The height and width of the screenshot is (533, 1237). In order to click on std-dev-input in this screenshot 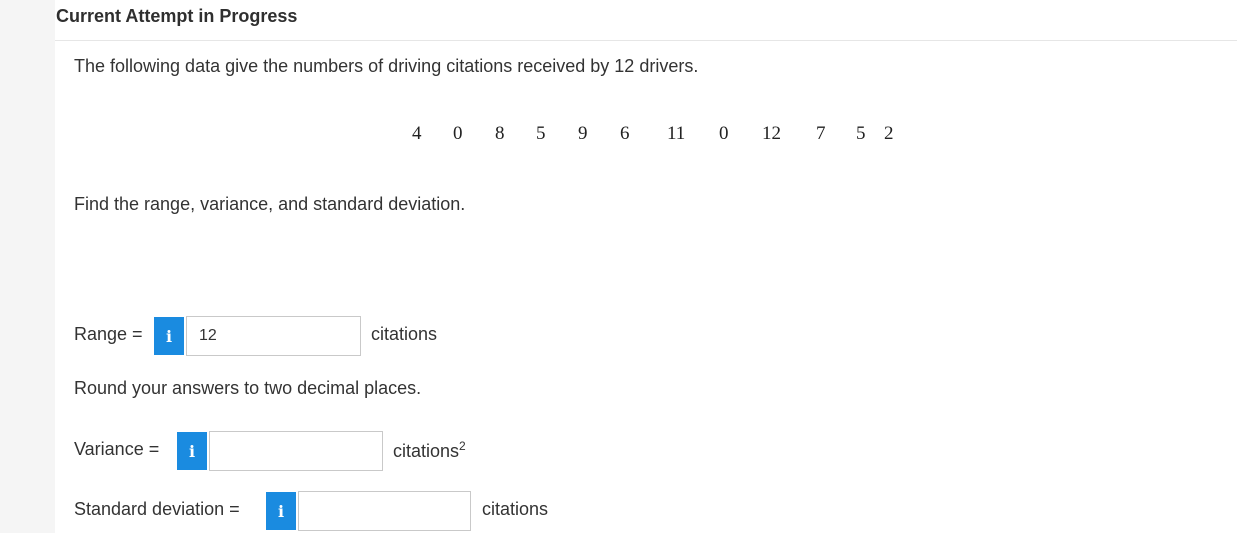, I will do `click(384, 511)`.